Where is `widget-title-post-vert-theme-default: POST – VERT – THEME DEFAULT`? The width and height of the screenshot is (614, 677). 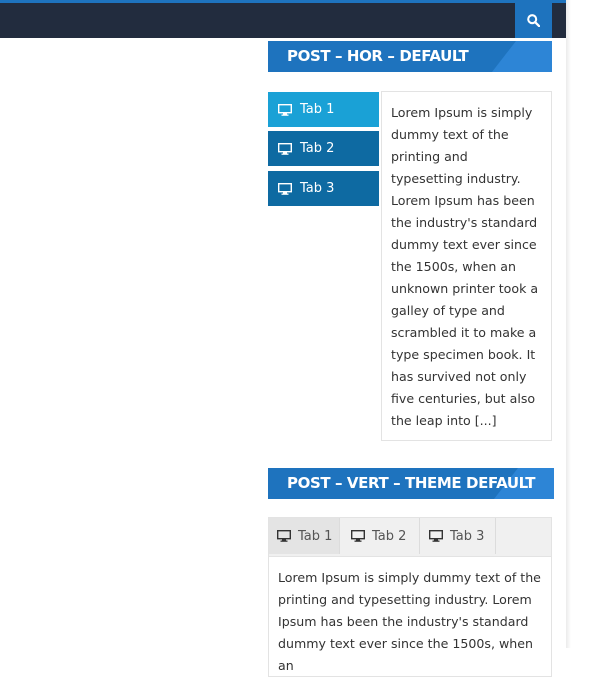 widget-title-post-vert-theme-default: POST – VERT – THEME DEFAULT is located at coordinates (411, 483).